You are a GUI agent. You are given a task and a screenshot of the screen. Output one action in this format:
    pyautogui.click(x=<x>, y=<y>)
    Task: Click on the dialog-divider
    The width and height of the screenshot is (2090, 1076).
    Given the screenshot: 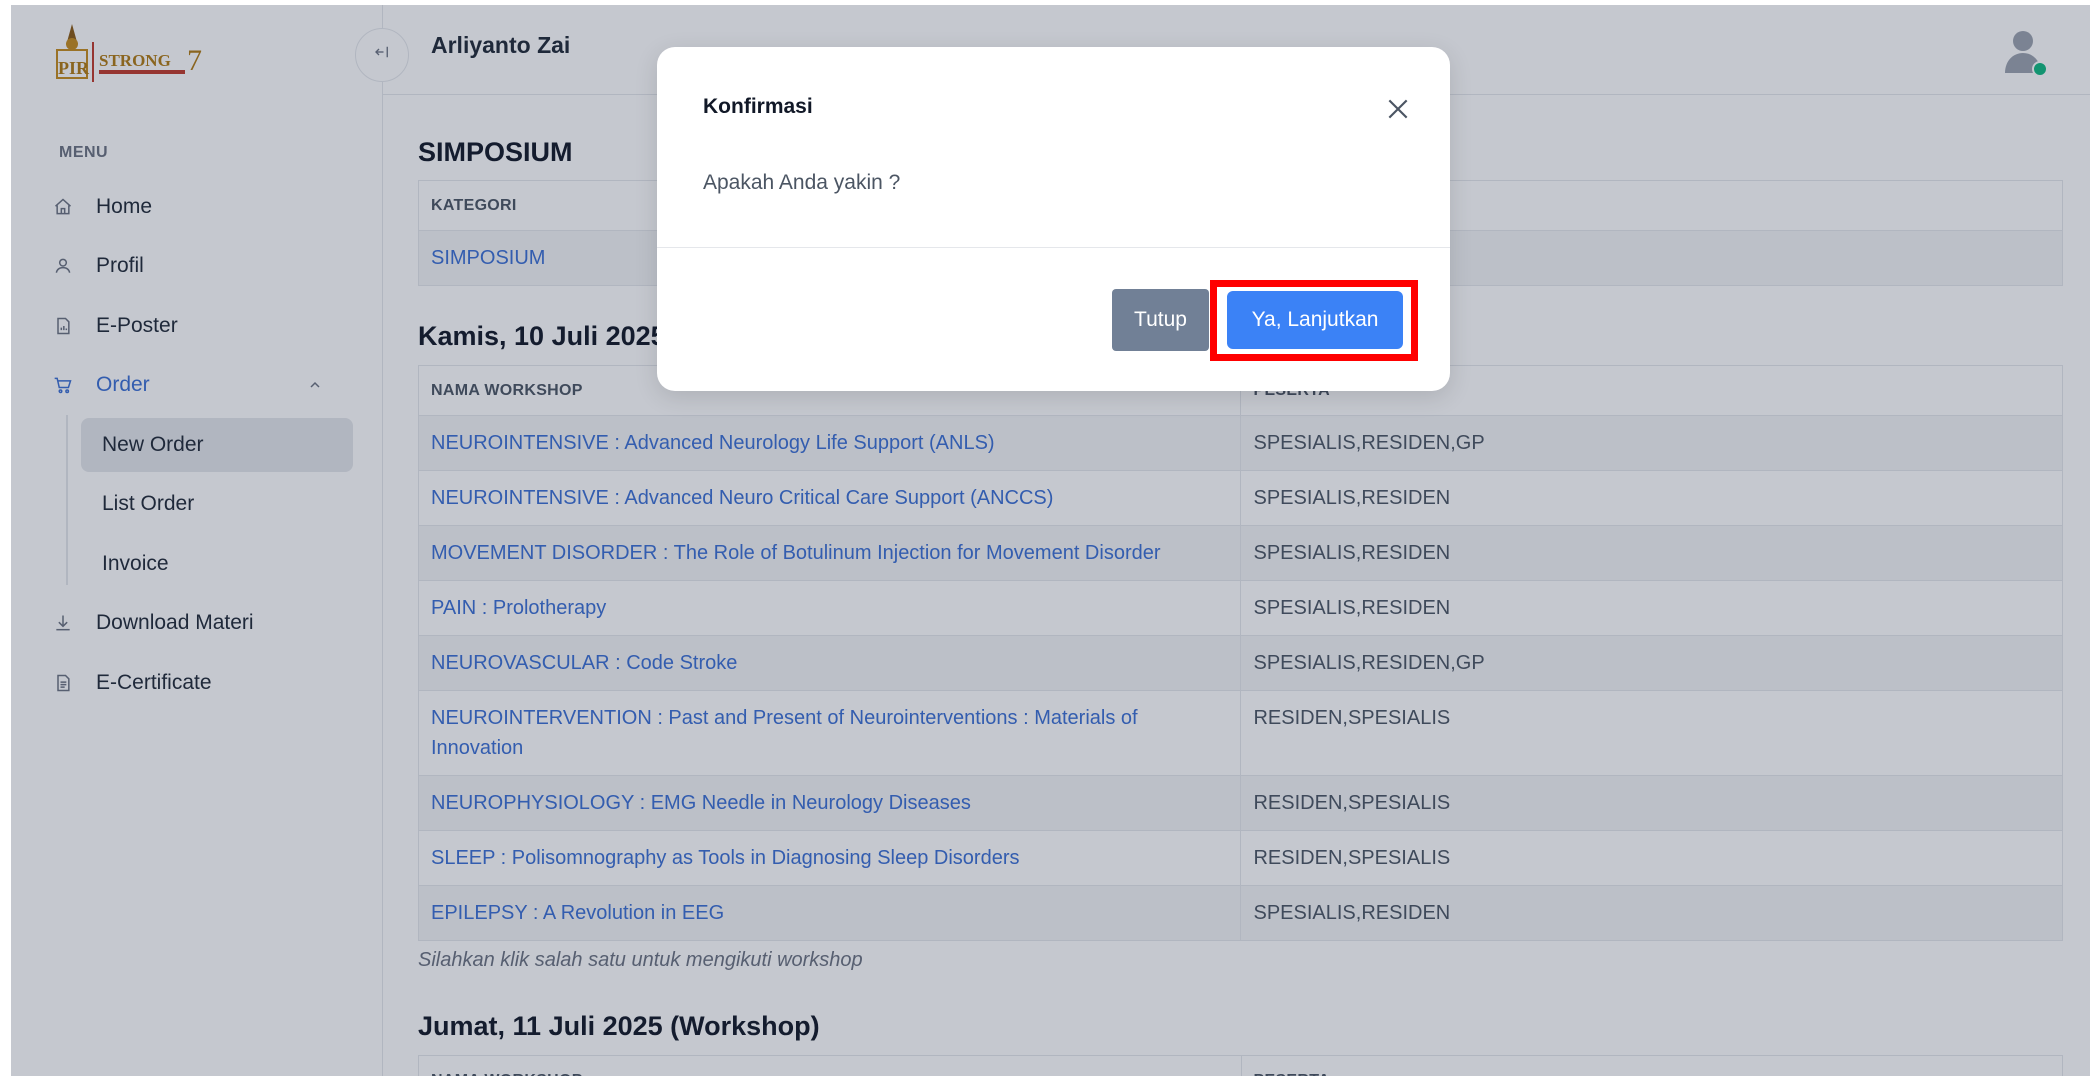 What is the action you would take?
    pyautogui.click(x=1053, y=247)
    